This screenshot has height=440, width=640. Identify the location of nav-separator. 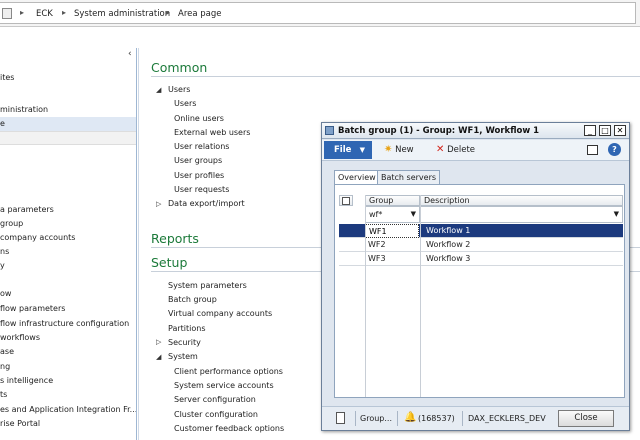
(68, 138).